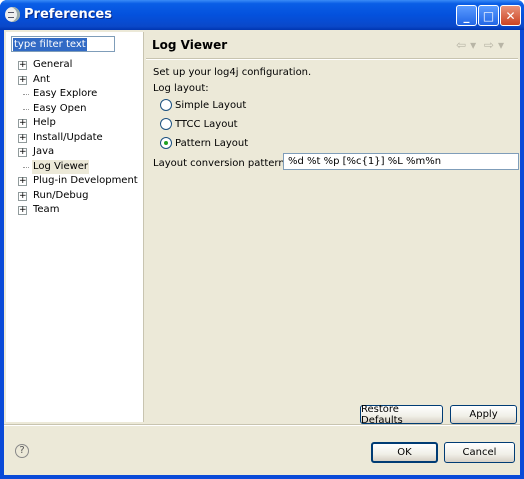  Describe the element at coordinates (68, 14) in the screenshot. I see `window-title: Preferences` at that location.